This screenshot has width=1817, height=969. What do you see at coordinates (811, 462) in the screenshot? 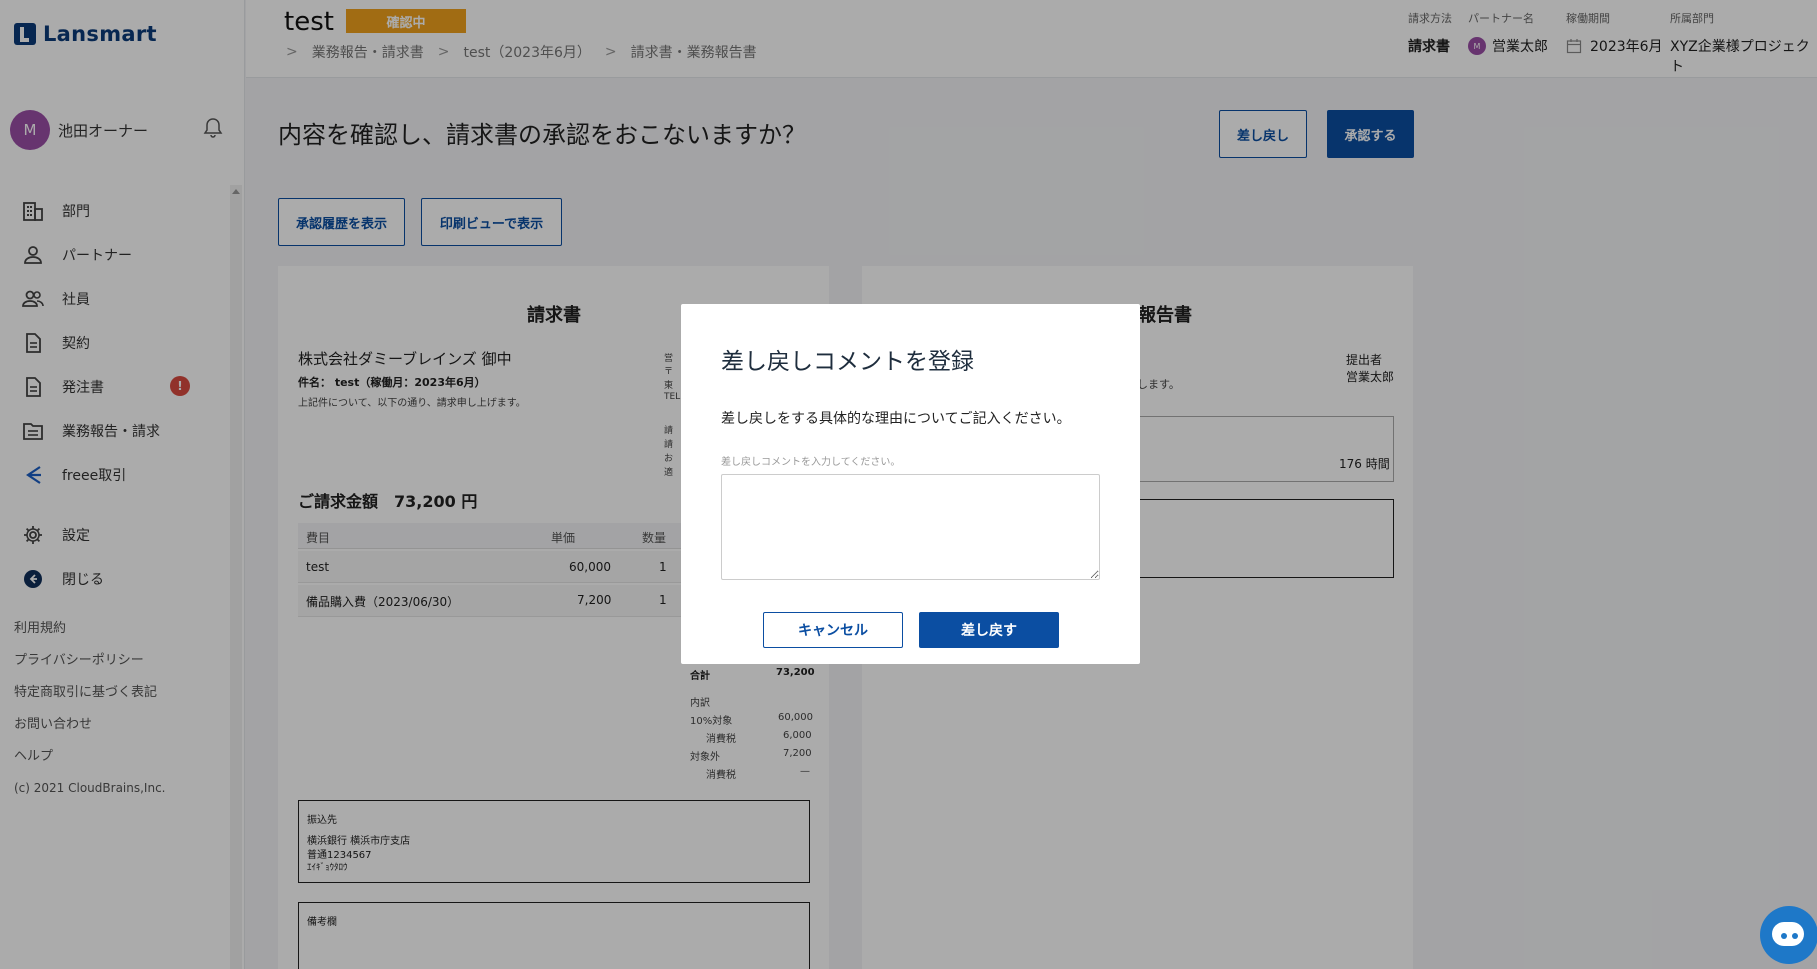
I see `comment-hint: 差し戻しコメントを入力してください。` at bounding box center [811, 462].